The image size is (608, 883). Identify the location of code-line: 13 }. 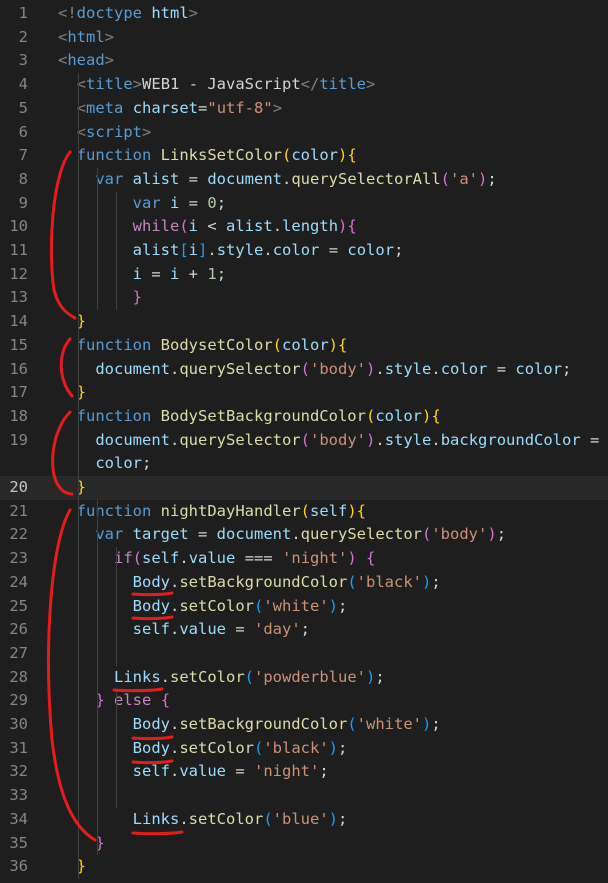
(304, 298).